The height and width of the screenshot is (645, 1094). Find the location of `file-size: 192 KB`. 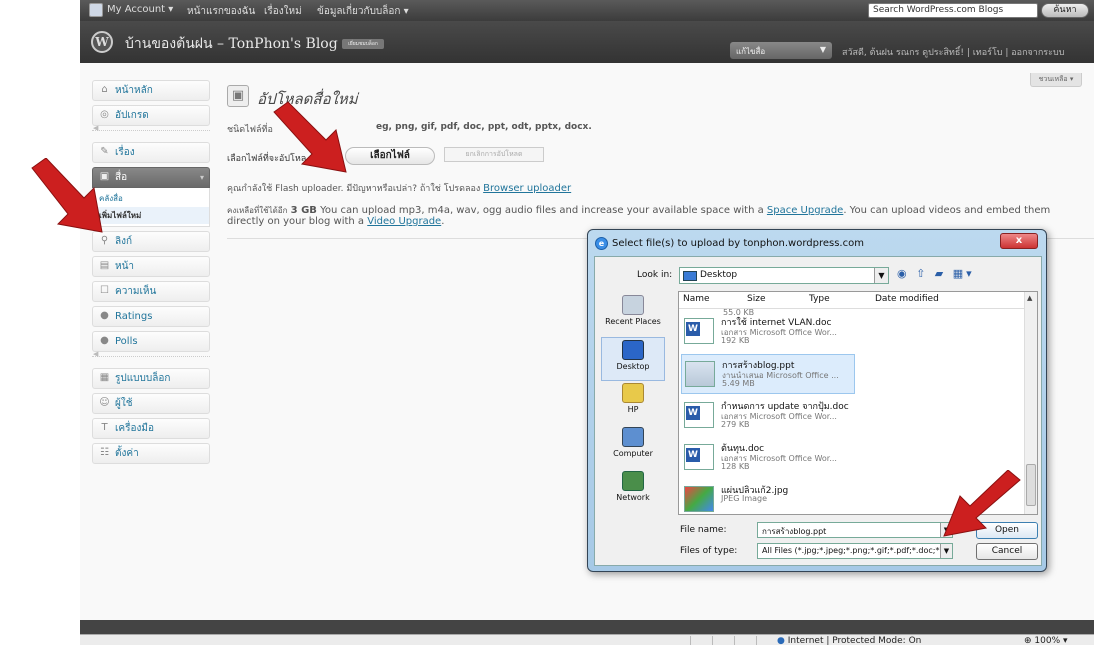

file-size: 192 KB is located at coordinates (735, 340).